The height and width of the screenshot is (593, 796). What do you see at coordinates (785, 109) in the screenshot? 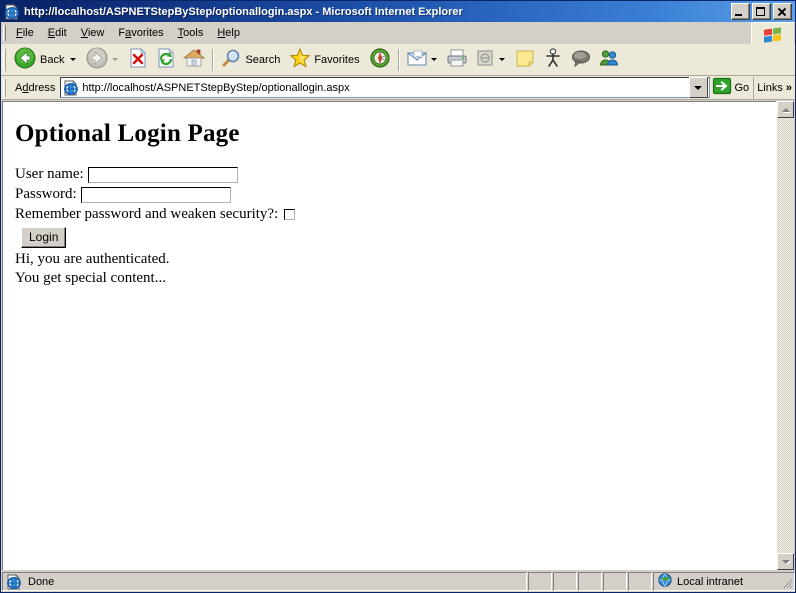
I see `scroll-up-button` at bounding box center [785, 109].